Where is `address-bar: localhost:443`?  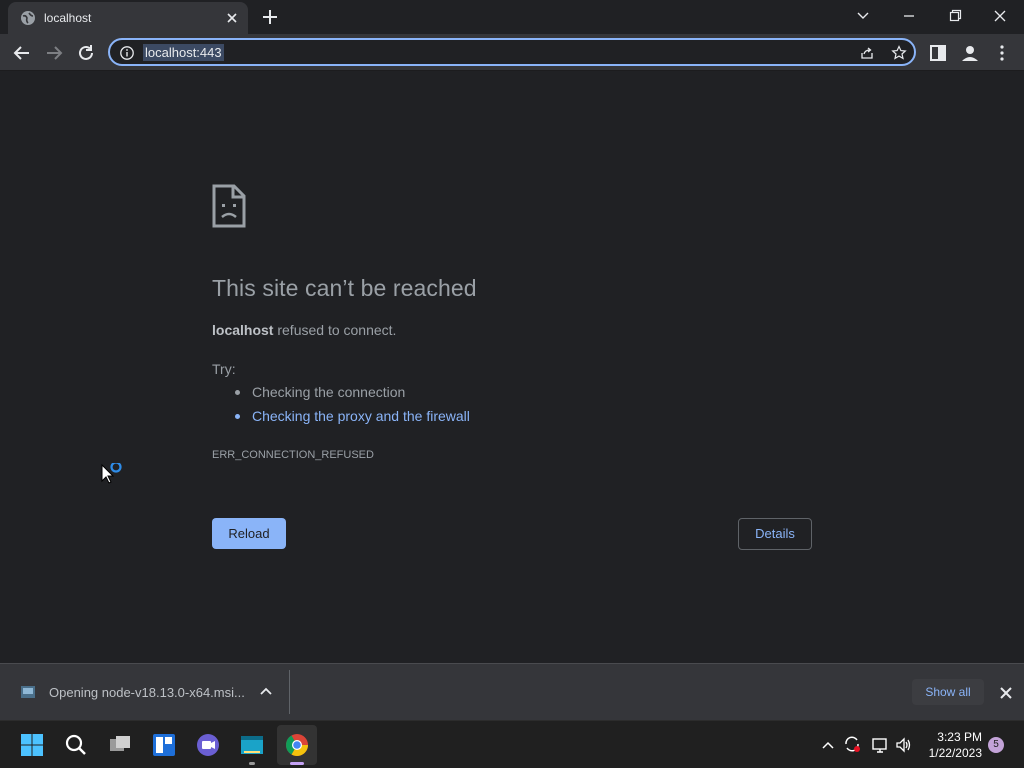 address-bar: localhost:443 is located at coordinates (512, 52).